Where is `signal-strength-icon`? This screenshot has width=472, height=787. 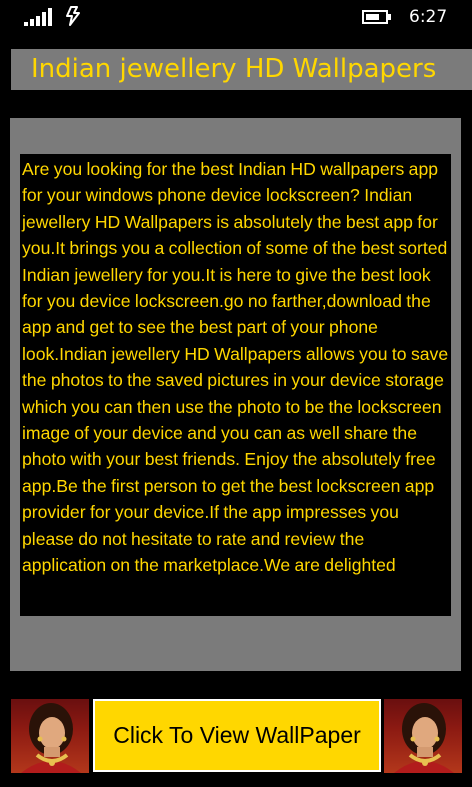
signal-strength-icon is located at coordinates (38, 17).